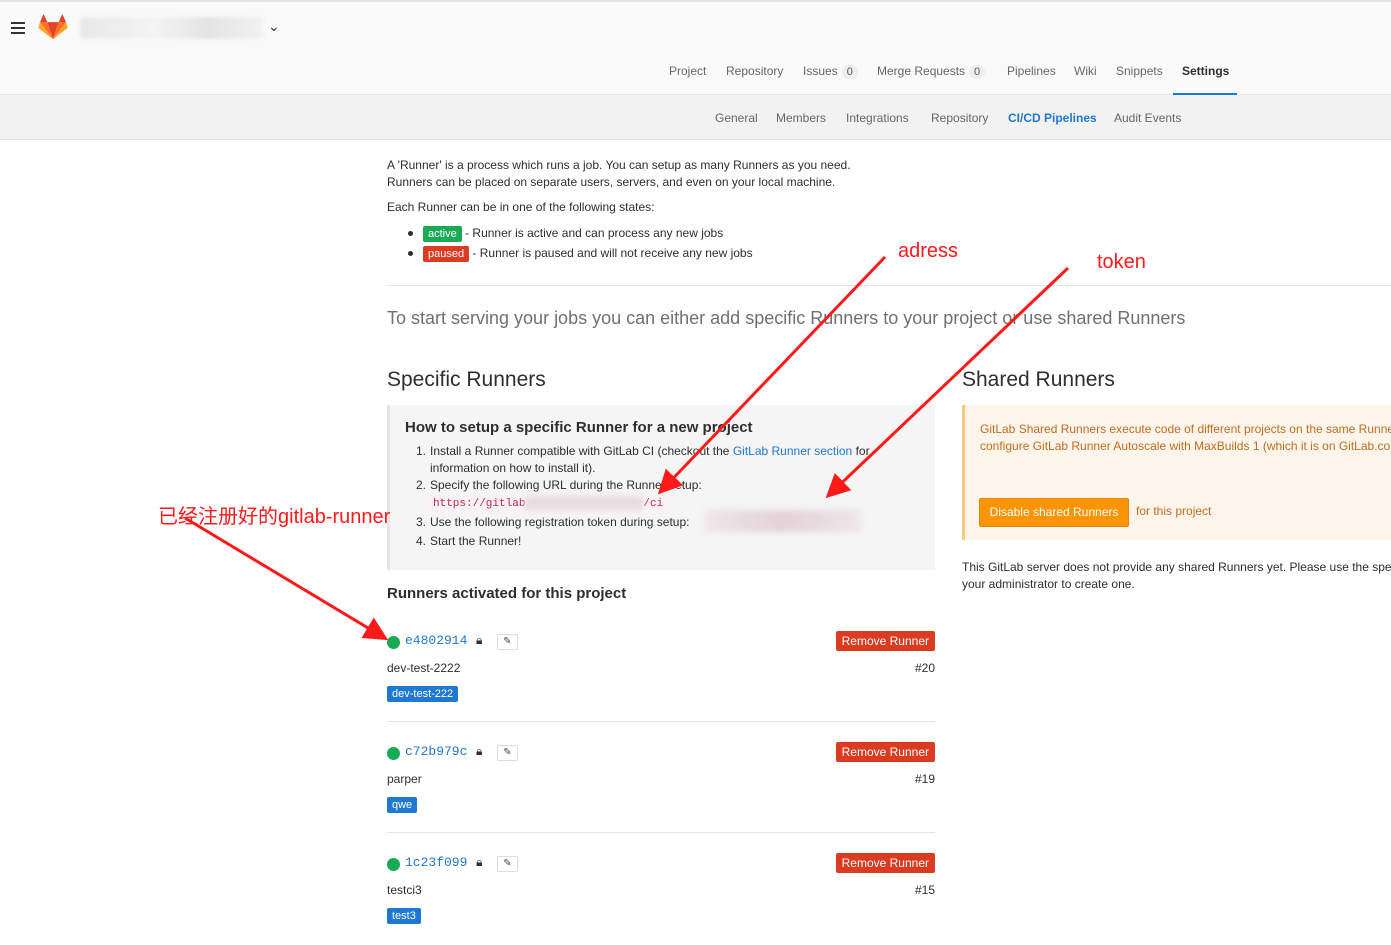 Image resolution: width=1391 pixels, height=945 pixels. Describe the element at coordinates (1085, 71) in the screenshot. I see `nav-wiki: Wiki` at that location.